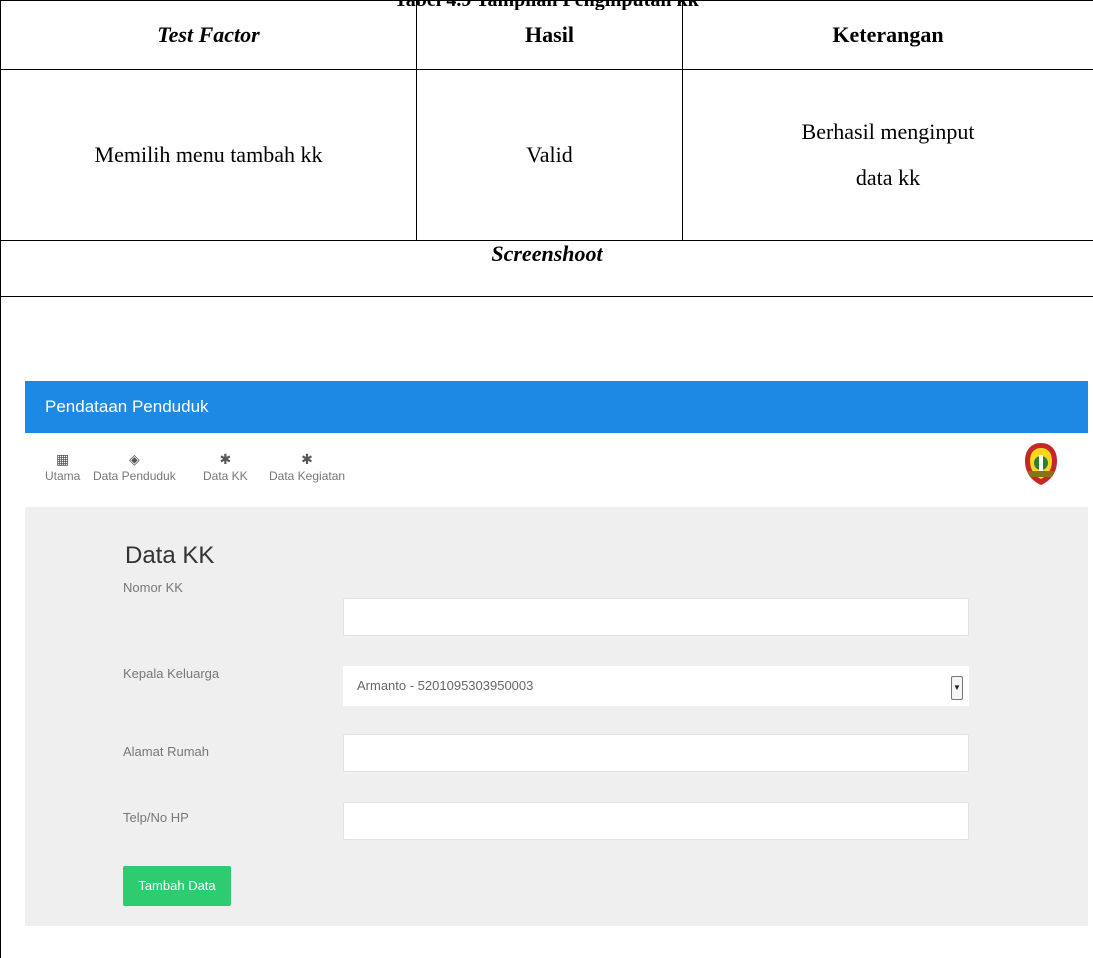  Describe the element at coordinates (887, 35) in the screenshot. I see `header-keterangan: Keterangan` at that location.